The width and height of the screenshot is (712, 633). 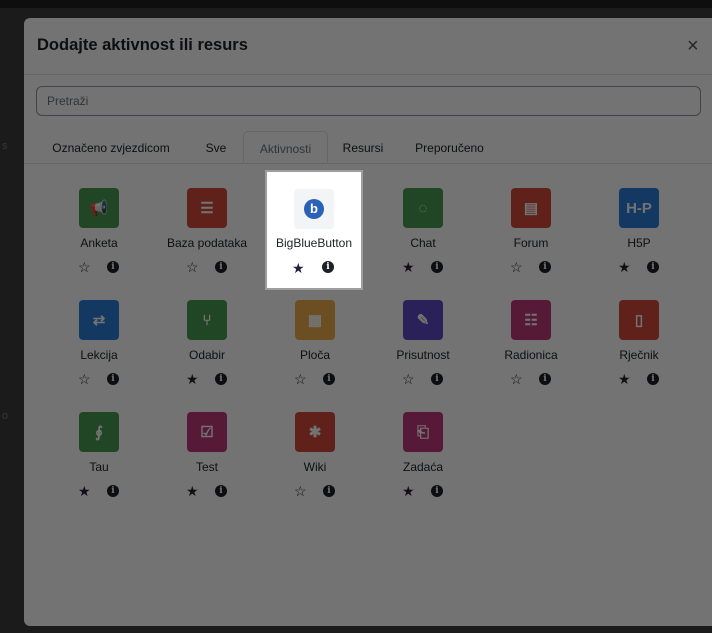 I want to click on activity-card: ☑ Test ★ i, so click(x=207, y=454).